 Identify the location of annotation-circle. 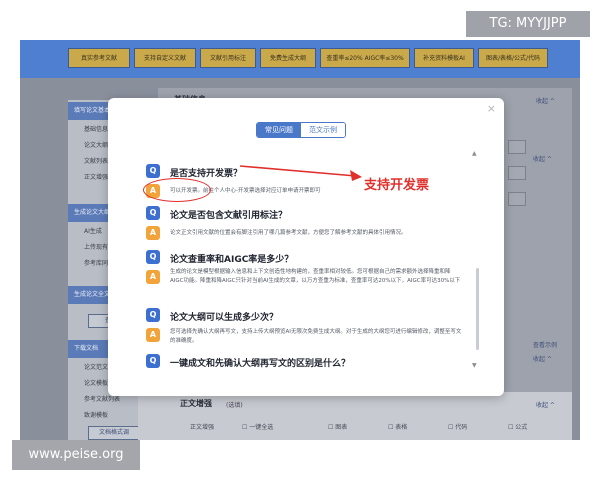
(177, 190).